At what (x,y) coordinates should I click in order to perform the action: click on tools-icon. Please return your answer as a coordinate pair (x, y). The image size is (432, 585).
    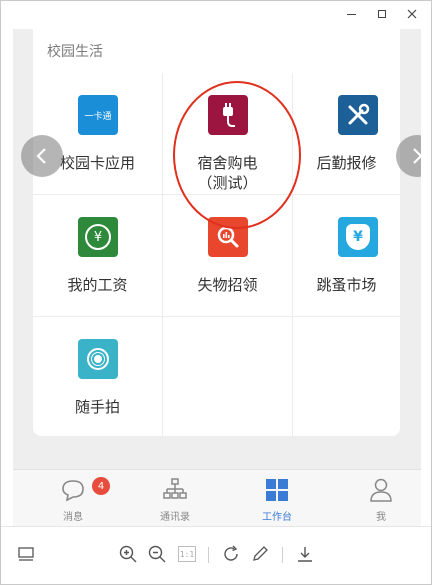
    Looking at the image, I should click on (358, 115).